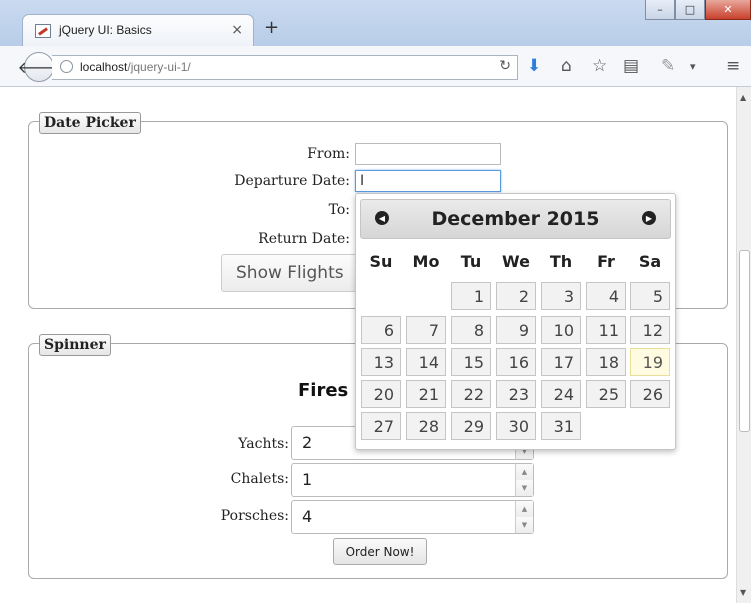 Image resolution: width=751 pixels, height=603 pixels. Describe the element at coordinates (39, 67) in the screenshot. I see `back-button: 🡐` at that location.